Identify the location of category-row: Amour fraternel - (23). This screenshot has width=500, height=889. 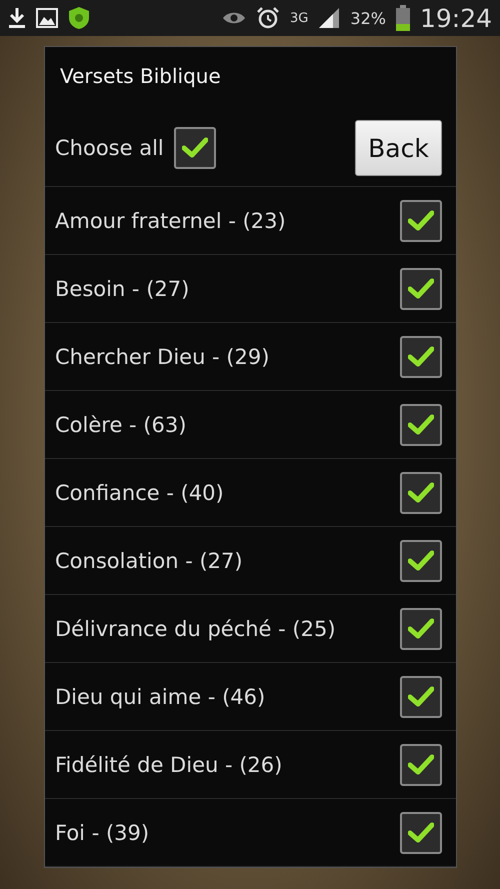
(250, 221).